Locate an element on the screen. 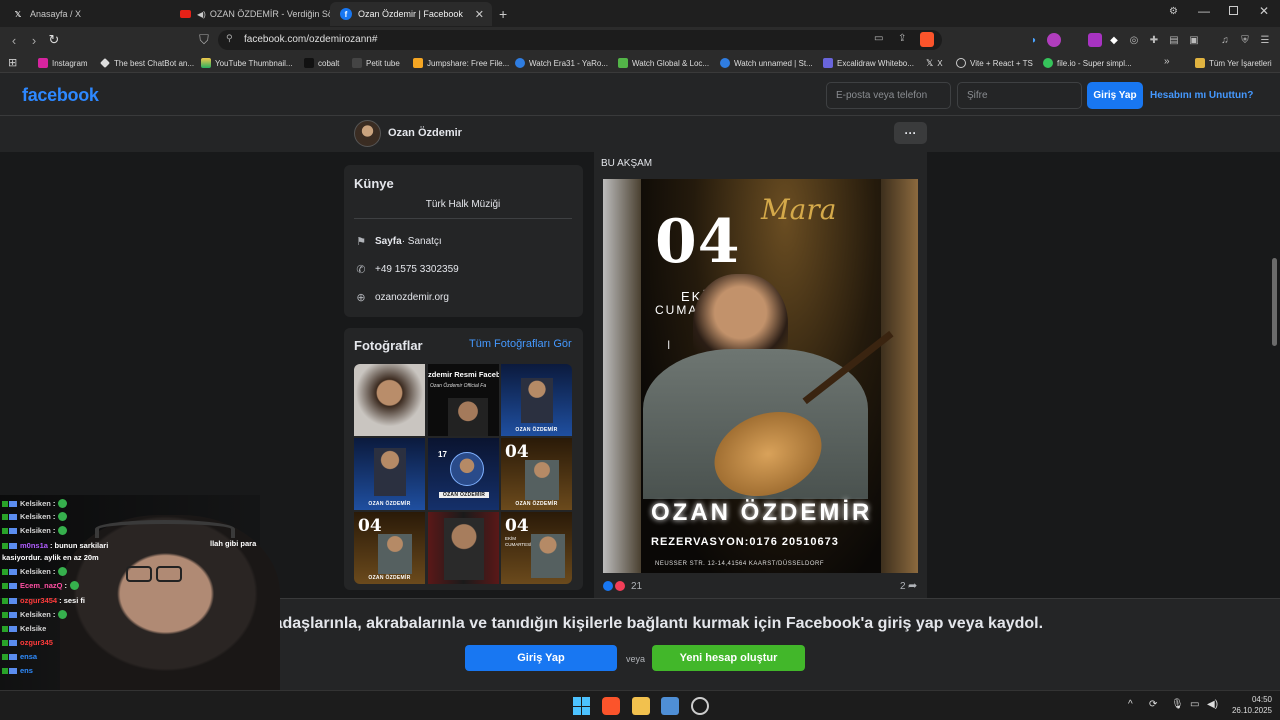  shares-count: 2 is located at coordinates (903, 586).